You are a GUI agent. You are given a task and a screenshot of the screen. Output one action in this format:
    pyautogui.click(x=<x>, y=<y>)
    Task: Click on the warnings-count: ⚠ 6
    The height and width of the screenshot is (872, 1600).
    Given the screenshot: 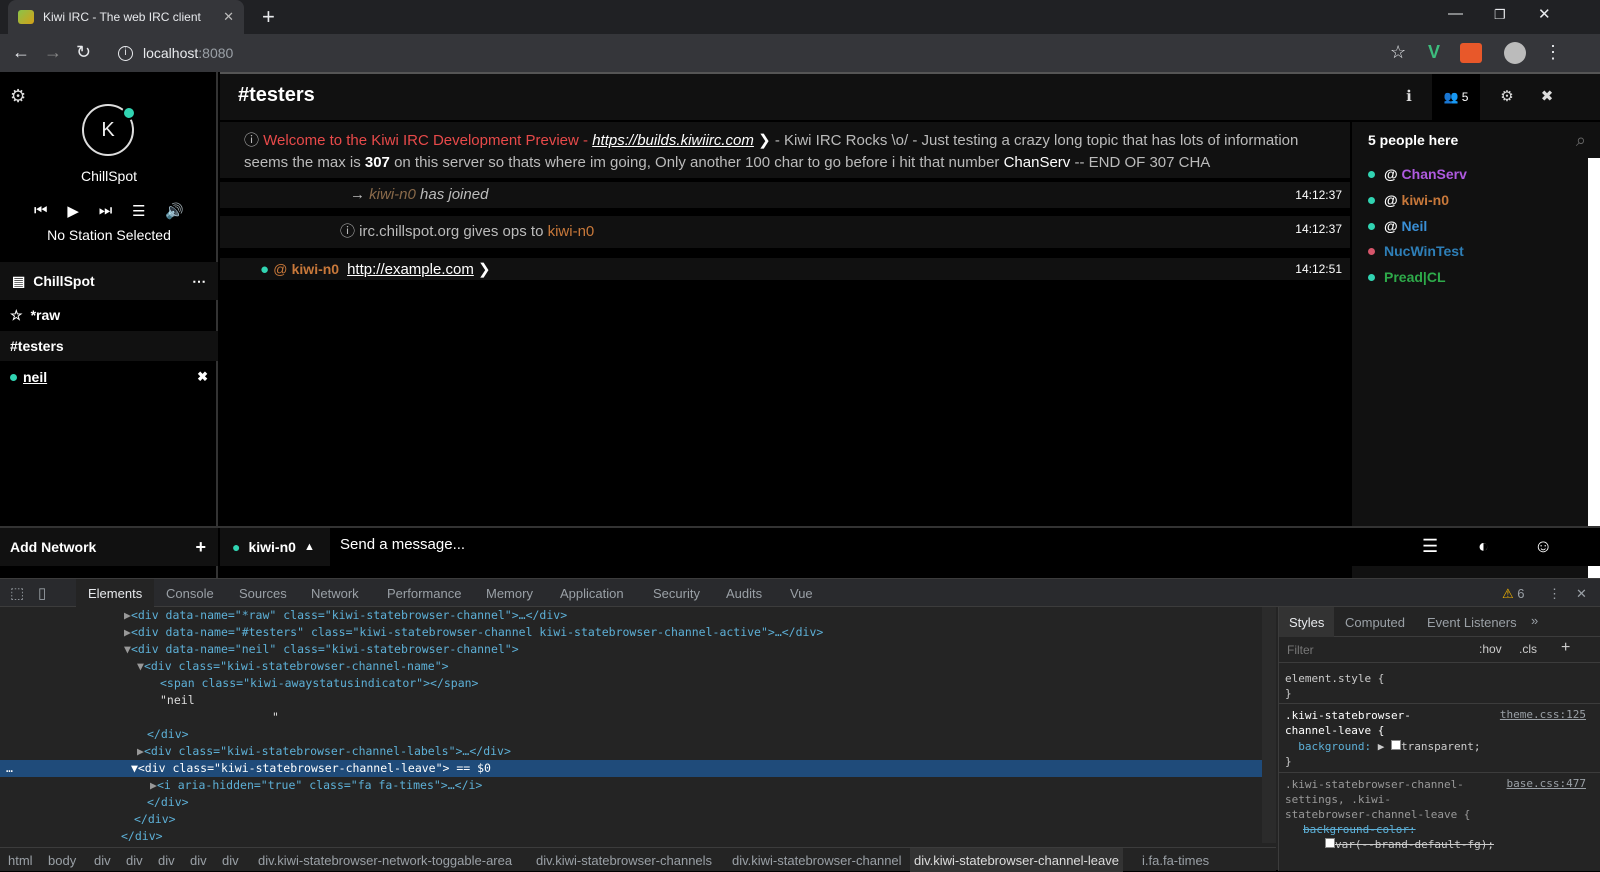 What is the action you would take?
    pyautogui.click(x=1513, y=594)
    